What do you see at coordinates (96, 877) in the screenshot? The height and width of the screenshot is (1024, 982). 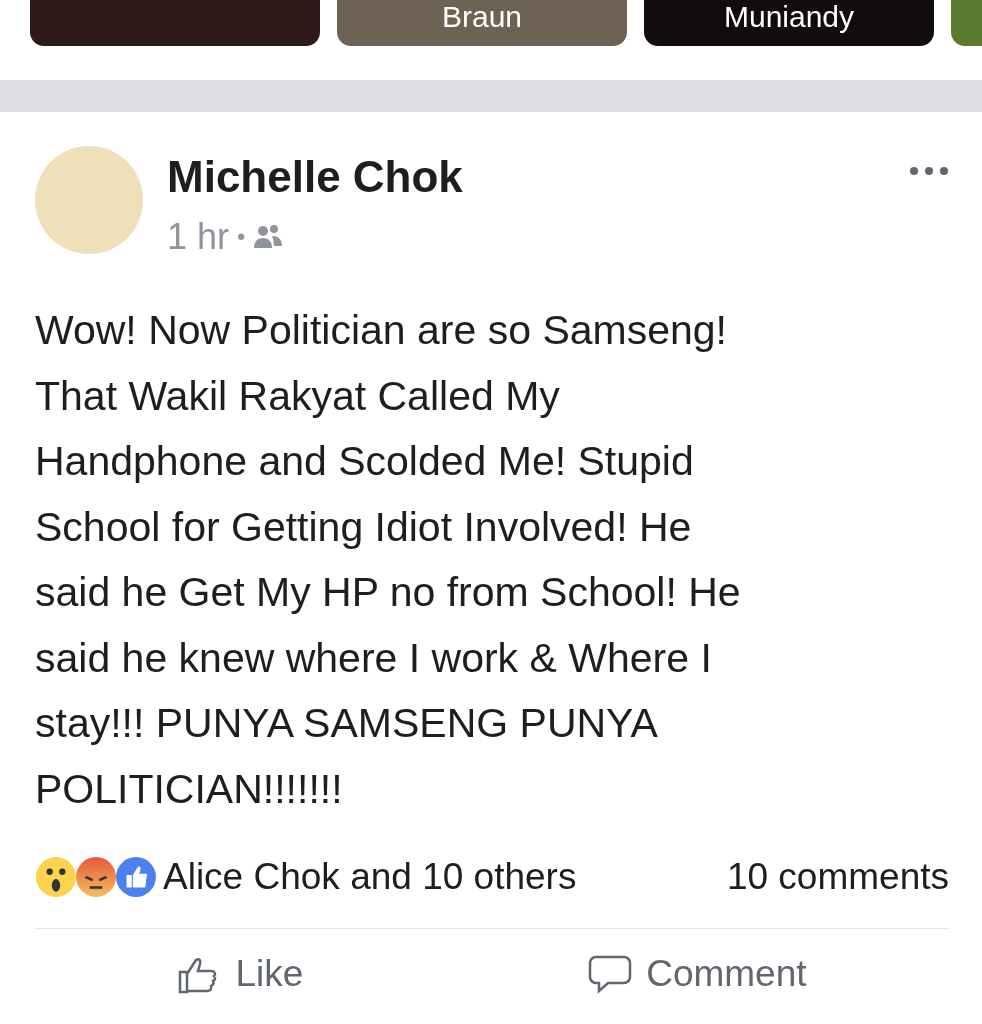 I see `angry-emoji-icon` at bounding box center [96, 877].